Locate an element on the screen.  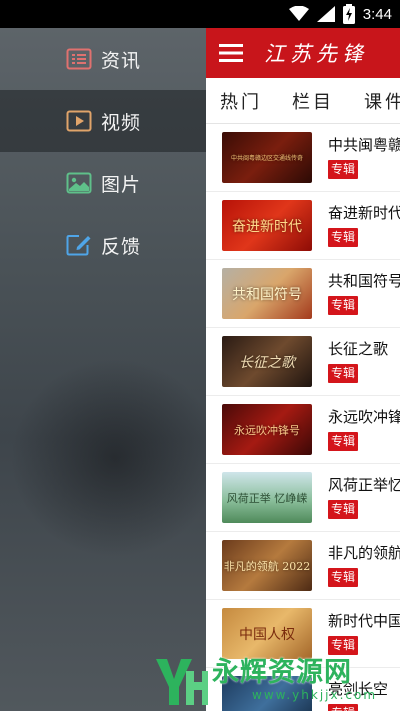
picture-icon is located at coordinates (79, 183).